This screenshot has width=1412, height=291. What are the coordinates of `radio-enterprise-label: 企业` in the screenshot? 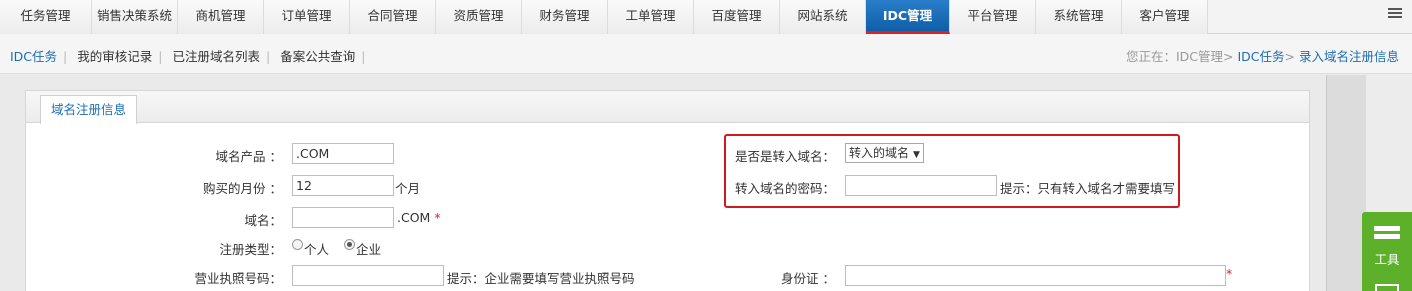 It's located at (369, 249).